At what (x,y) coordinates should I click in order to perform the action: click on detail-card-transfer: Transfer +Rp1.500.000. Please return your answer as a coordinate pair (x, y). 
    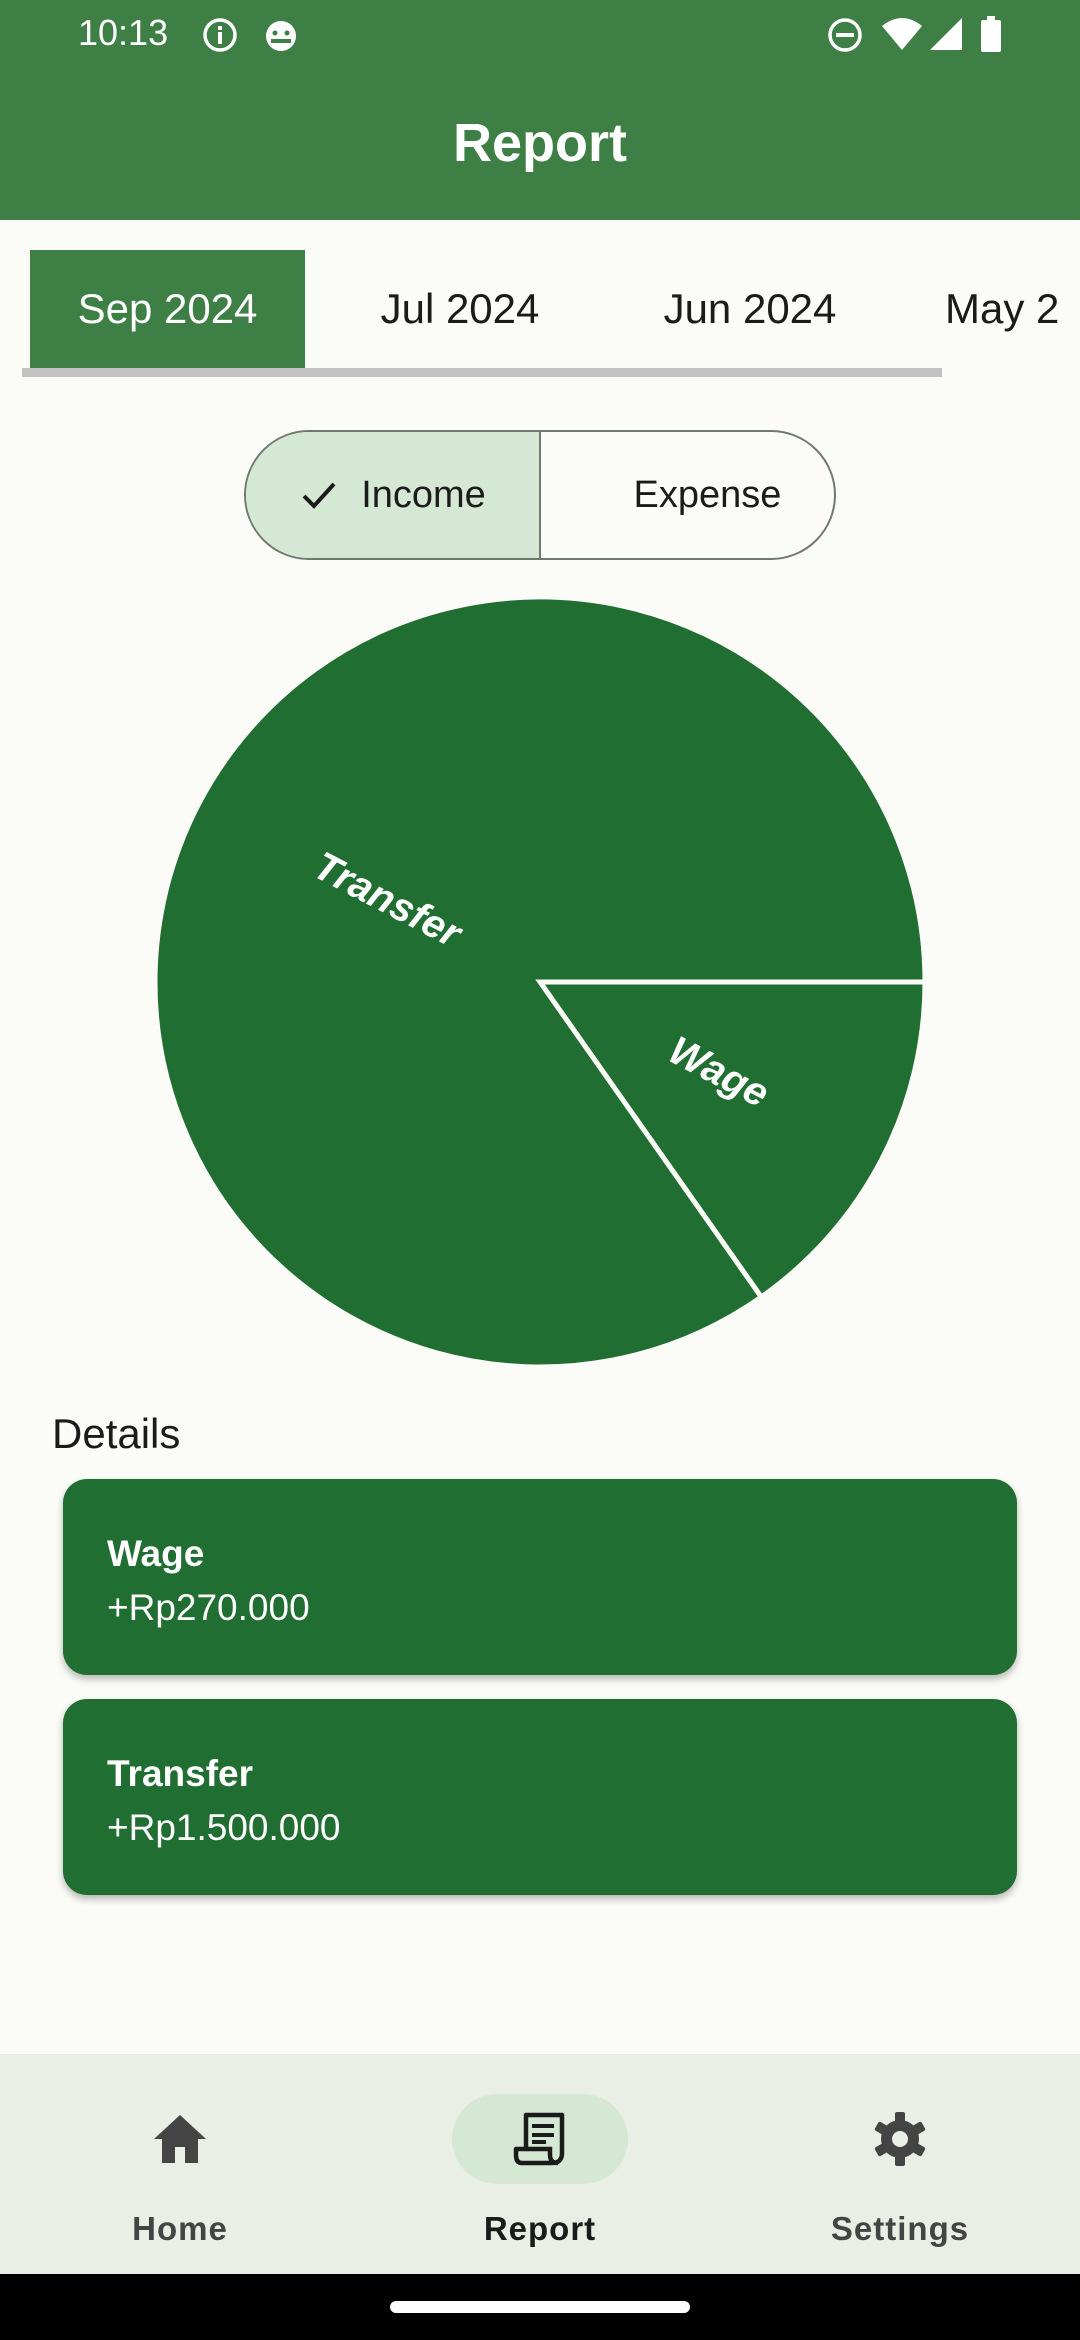
    Looking at the image, I should click on (540, 1797).